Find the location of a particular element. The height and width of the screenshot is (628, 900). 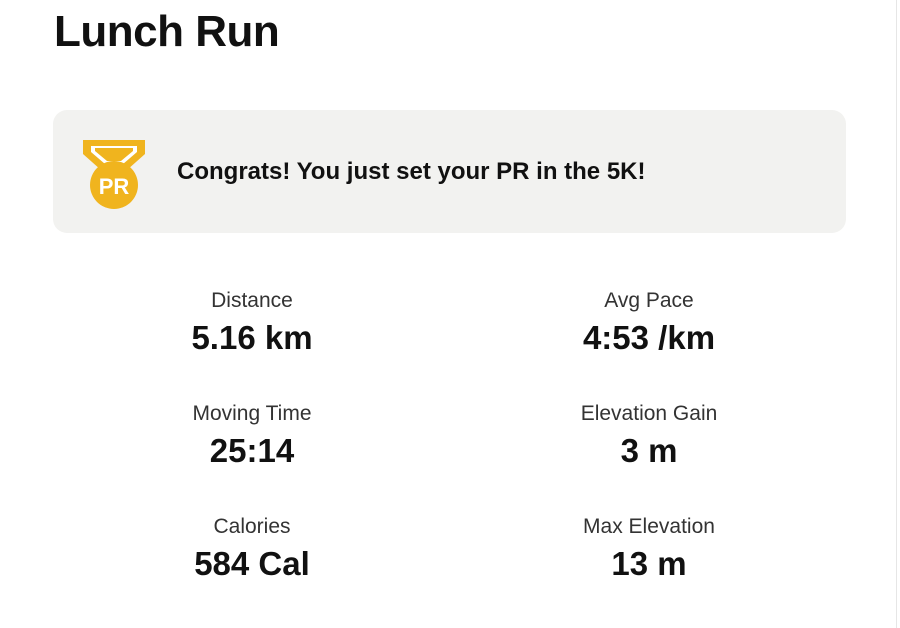

stat-value: 584 Cal is located at coordinates (252, 563).